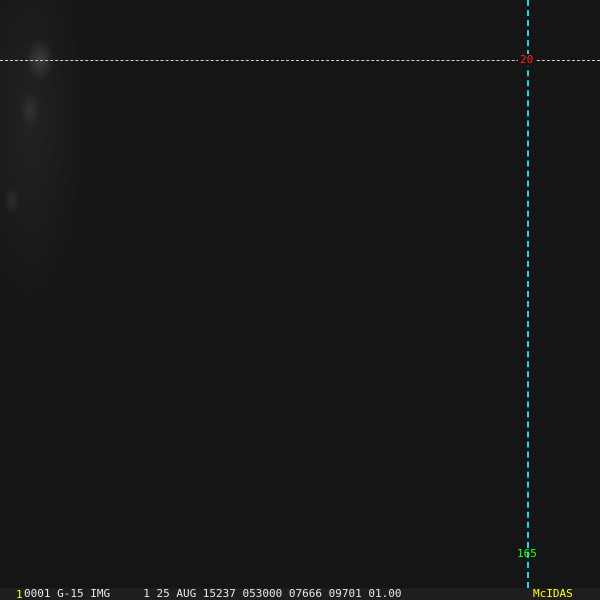  What do you see at coordinates (527, 553) in the screenshot?
I see `longitude-label: 165` at bounding box center [527, 553].